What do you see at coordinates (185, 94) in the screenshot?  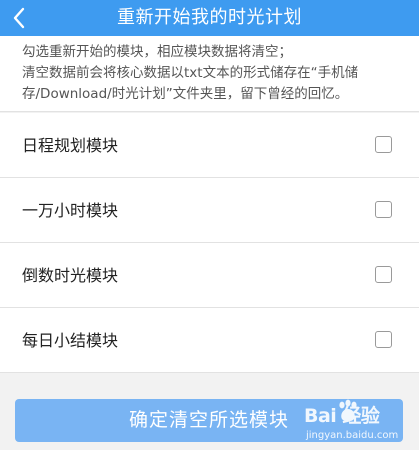 I see `notice-line-3: 存/Download/时光计划”文件夹里，留下曾经的回忆。` at bounding box center [185, 94].